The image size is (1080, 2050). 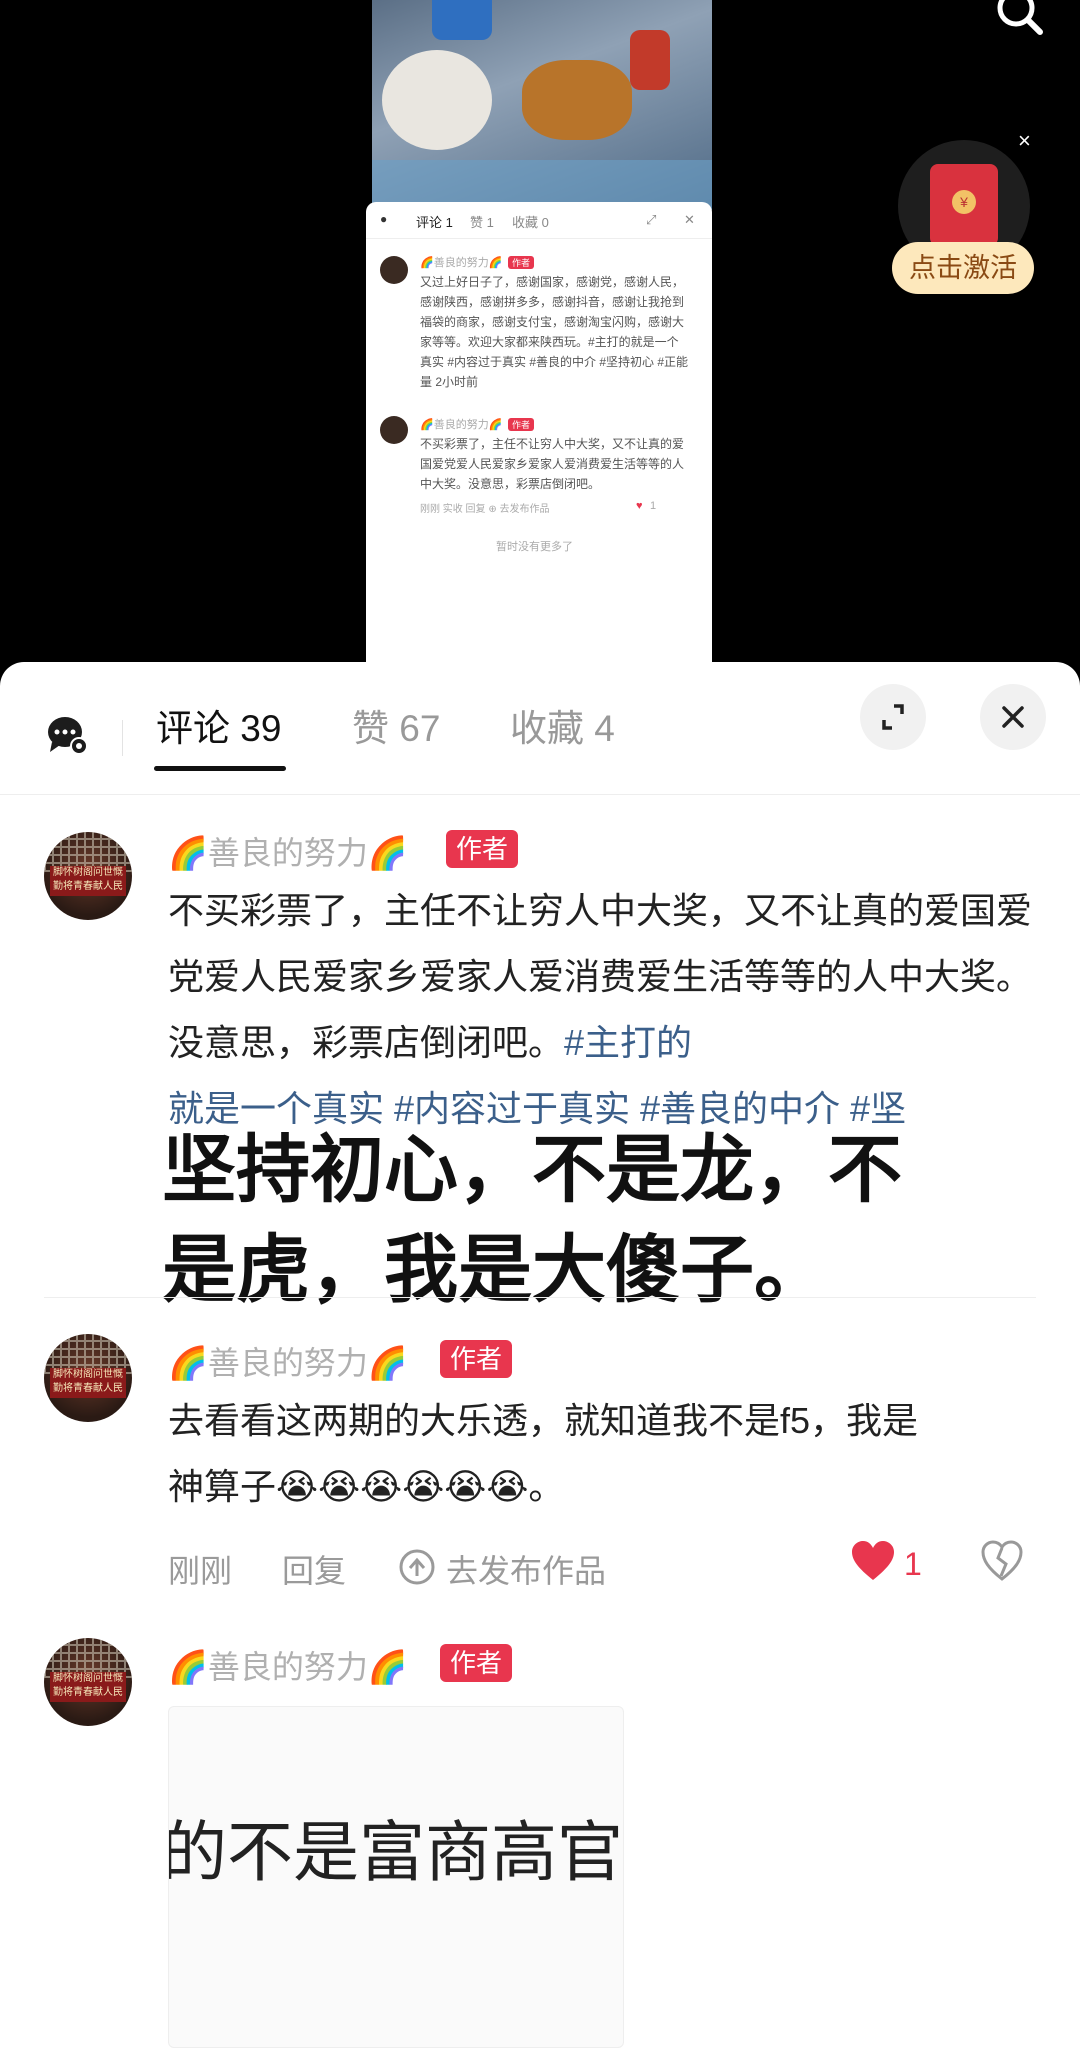 I want to click on close-icon, so click(x=1013, y=717).